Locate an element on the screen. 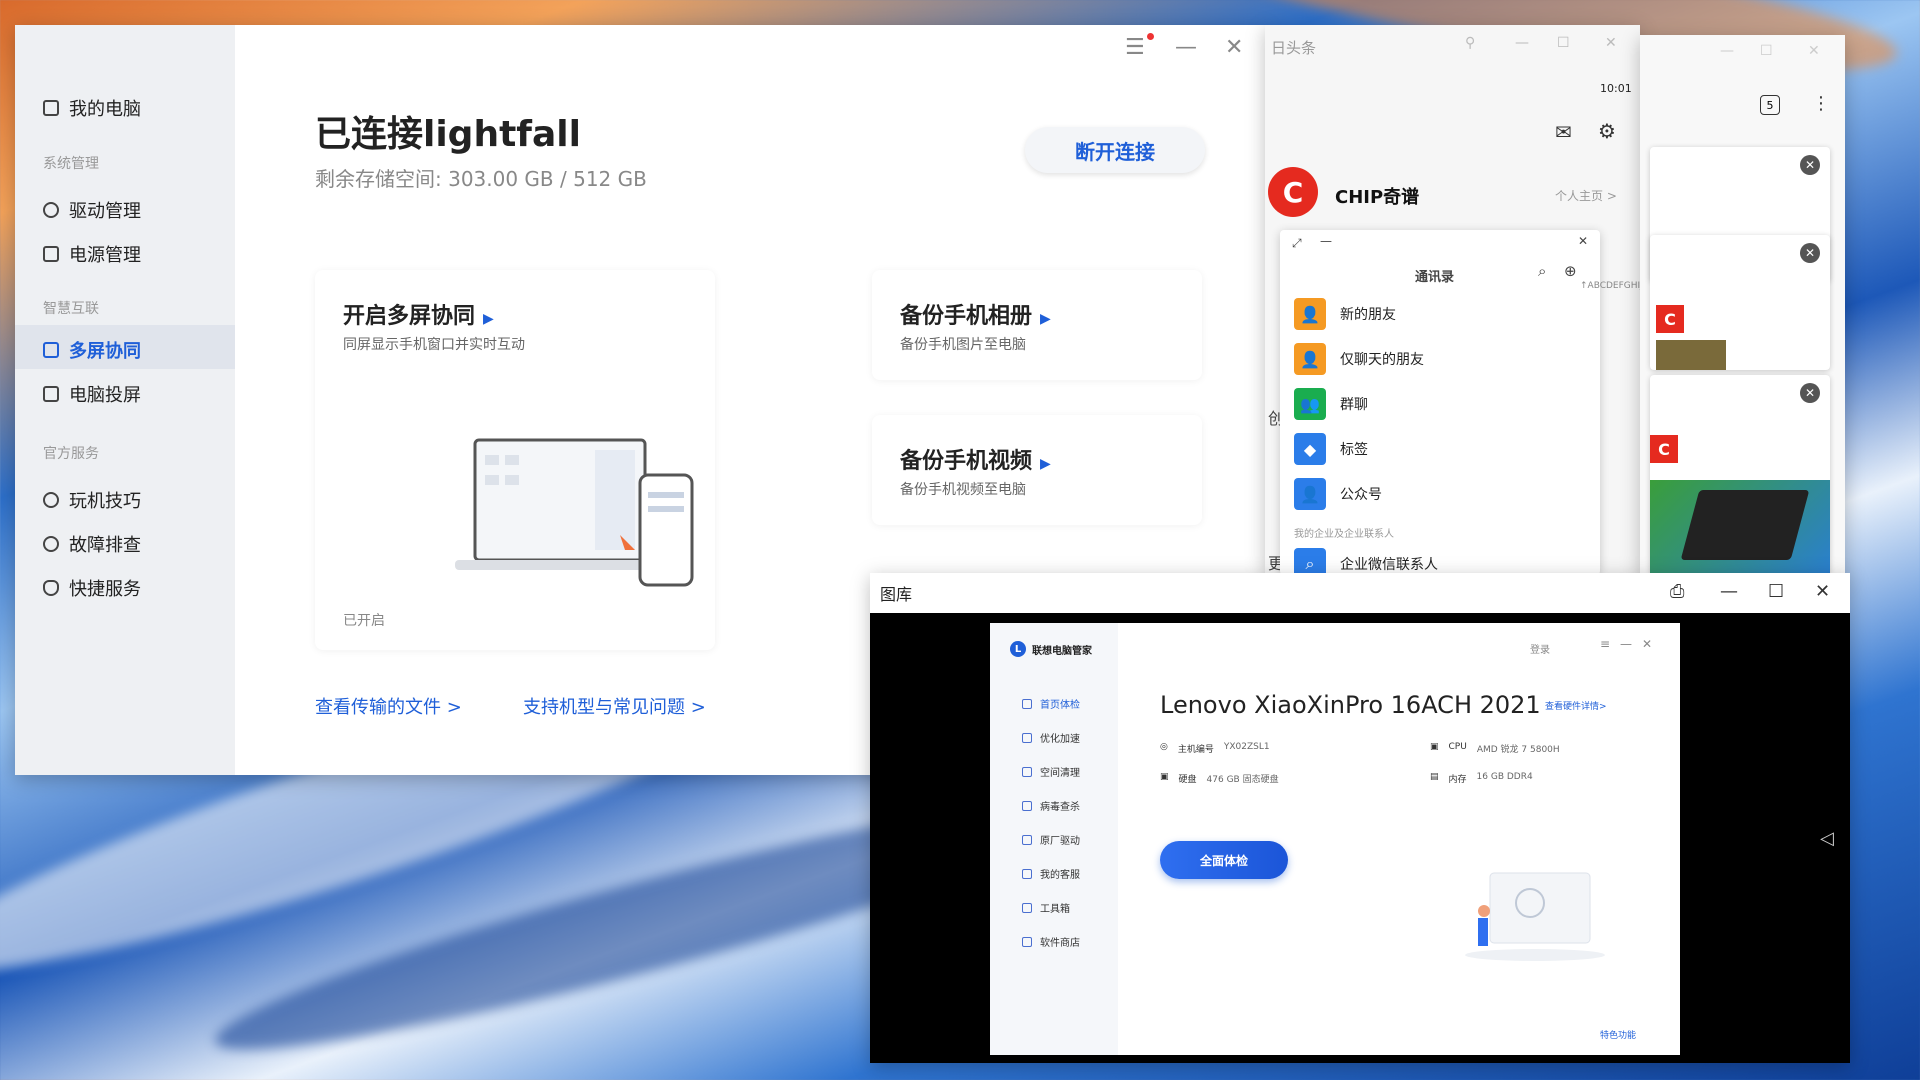 This screenshot has height=1080, width=1920. support-link: 支持机型与常见问题 > is located at coordinates (614, 706).